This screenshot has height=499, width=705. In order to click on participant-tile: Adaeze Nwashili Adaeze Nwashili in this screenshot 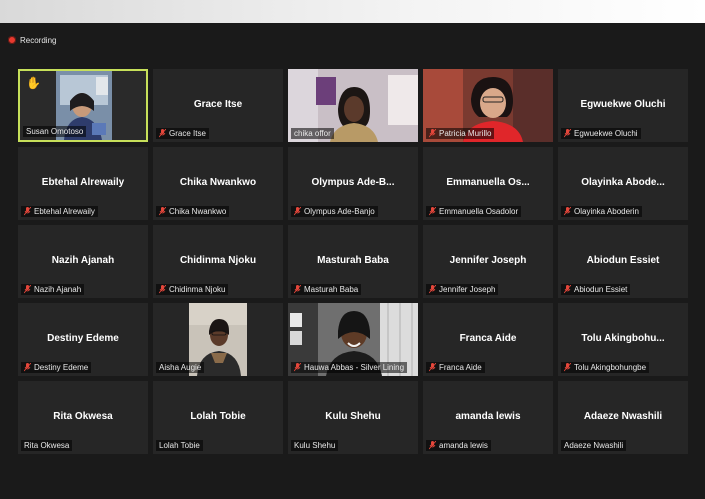, I will do `click(623, 417)`.